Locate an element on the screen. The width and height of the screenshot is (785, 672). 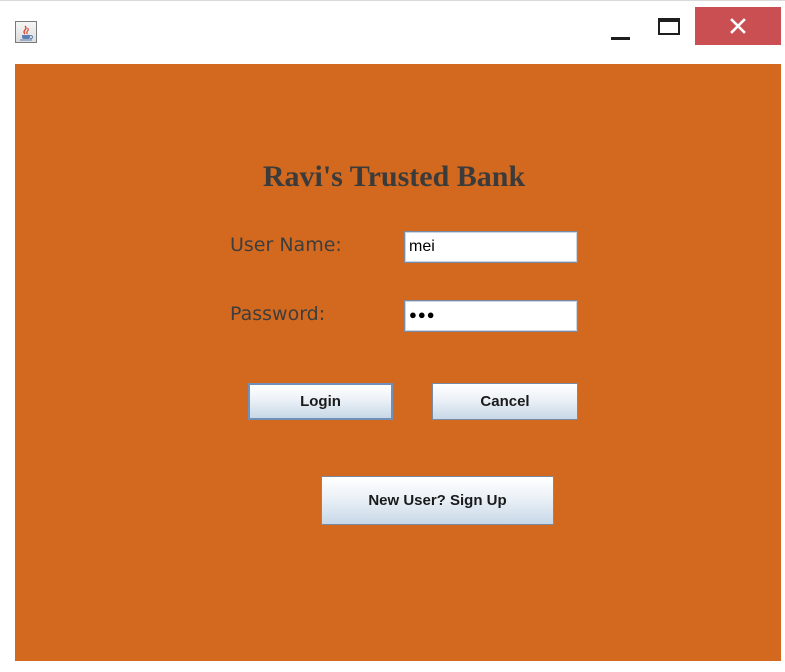
cancel-button: Cancel is located at coordinates (505, 401).